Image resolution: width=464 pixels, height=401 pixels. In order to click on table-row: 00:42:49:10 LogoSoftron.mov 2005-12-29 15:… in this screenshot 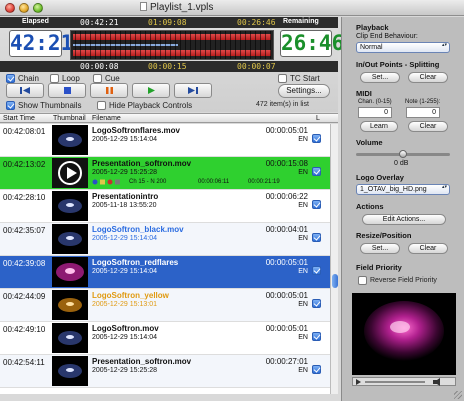, I will do `click(165, 338)`.